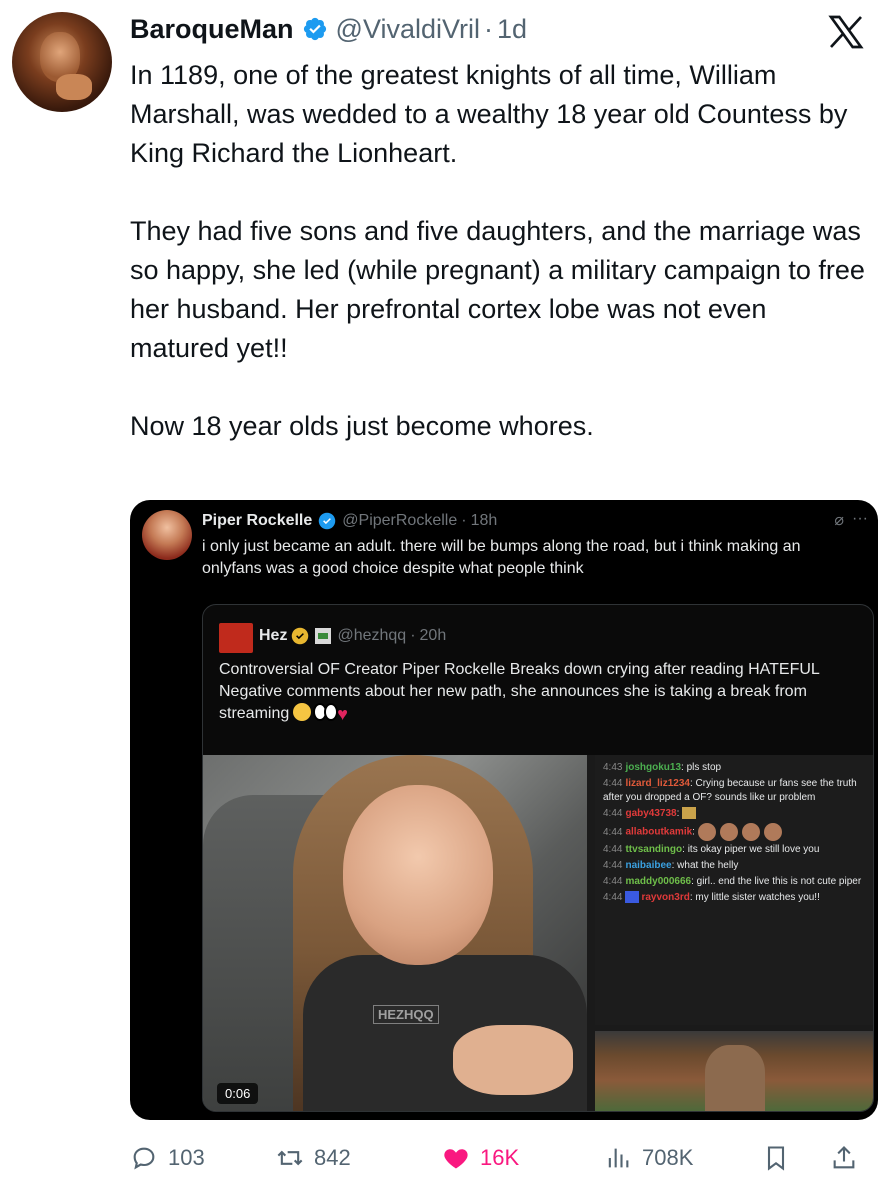 The image size is (889, 1194). What do you see at coordinates (326, 712) in the screenshot?
I see `eyes-icon` at bounding box center [326, 712].